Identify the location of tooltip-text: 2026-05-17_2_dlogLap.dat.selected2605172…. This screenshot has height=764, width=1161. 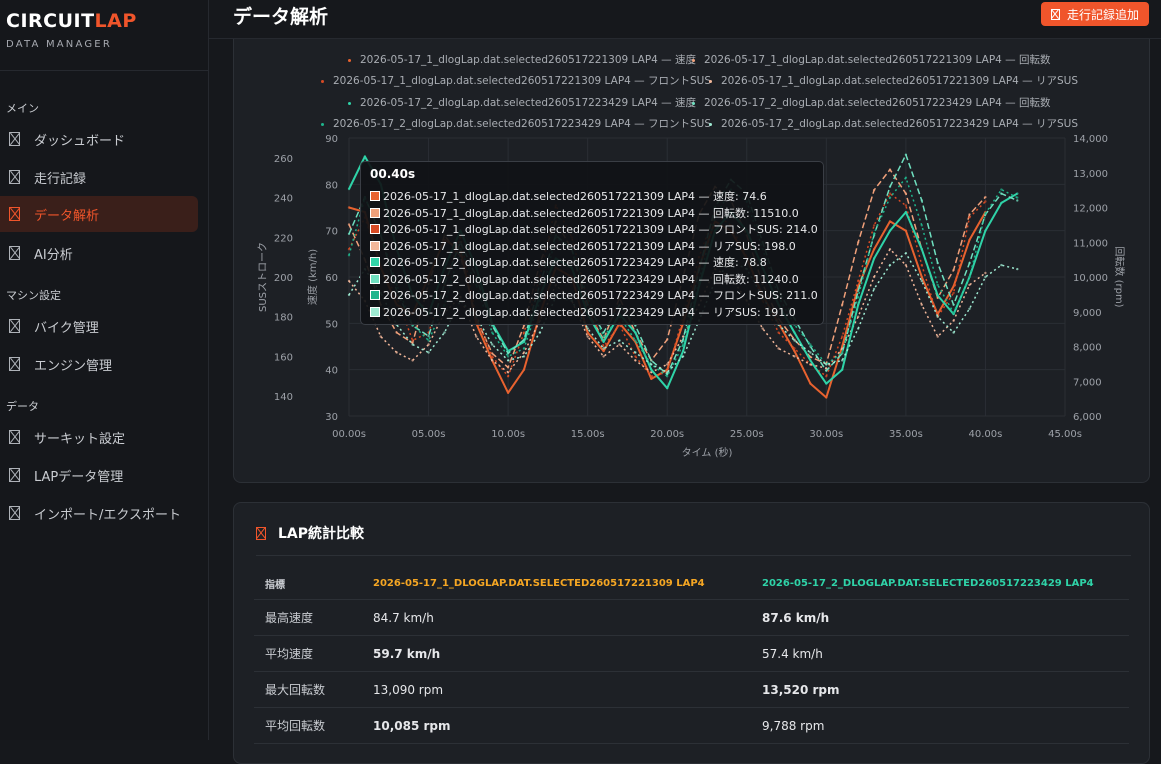
(591, 279).